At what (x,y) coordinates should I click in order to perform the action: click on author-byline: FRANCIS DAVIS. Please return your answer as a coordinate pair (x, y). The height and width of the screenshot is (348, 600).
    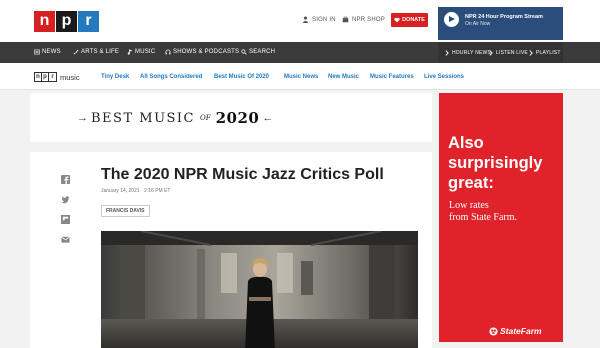
    Looking at the image, I should click on (125, 211).